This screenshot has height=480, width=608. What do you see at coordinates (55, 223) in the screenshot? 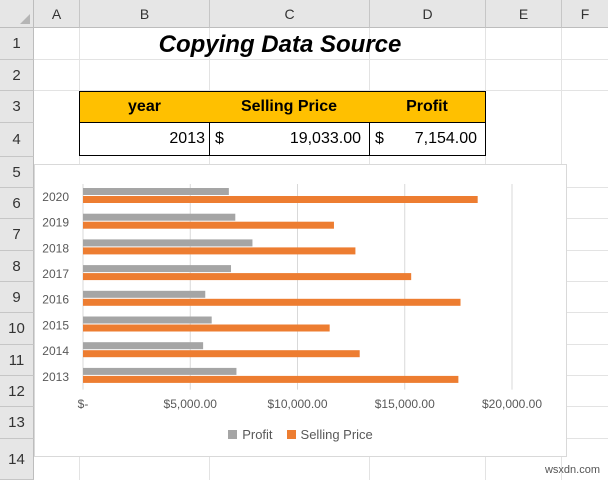
I see `y-tick-label: 2019` at bounding box center [55, 223].